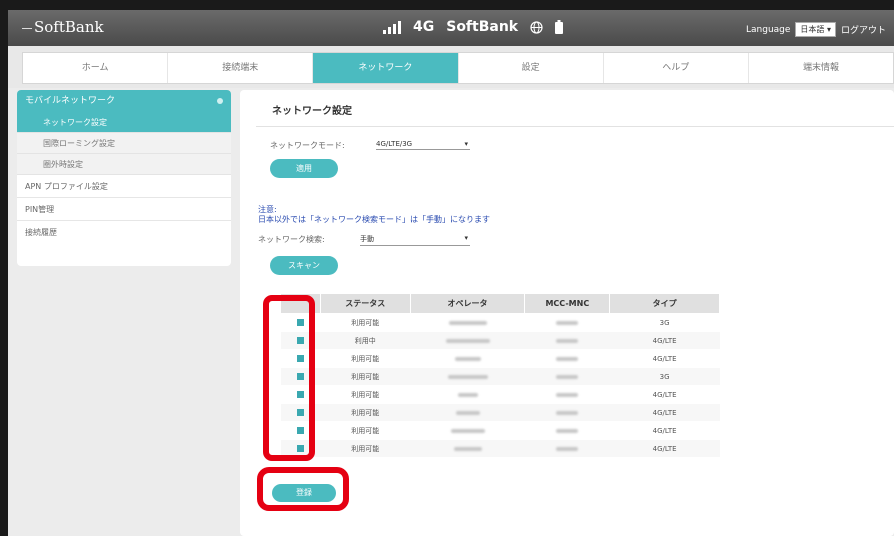 This screenshot has width=894, height=536. I want to click on status-indicators: 4G SoftBank, so click(473, 27).